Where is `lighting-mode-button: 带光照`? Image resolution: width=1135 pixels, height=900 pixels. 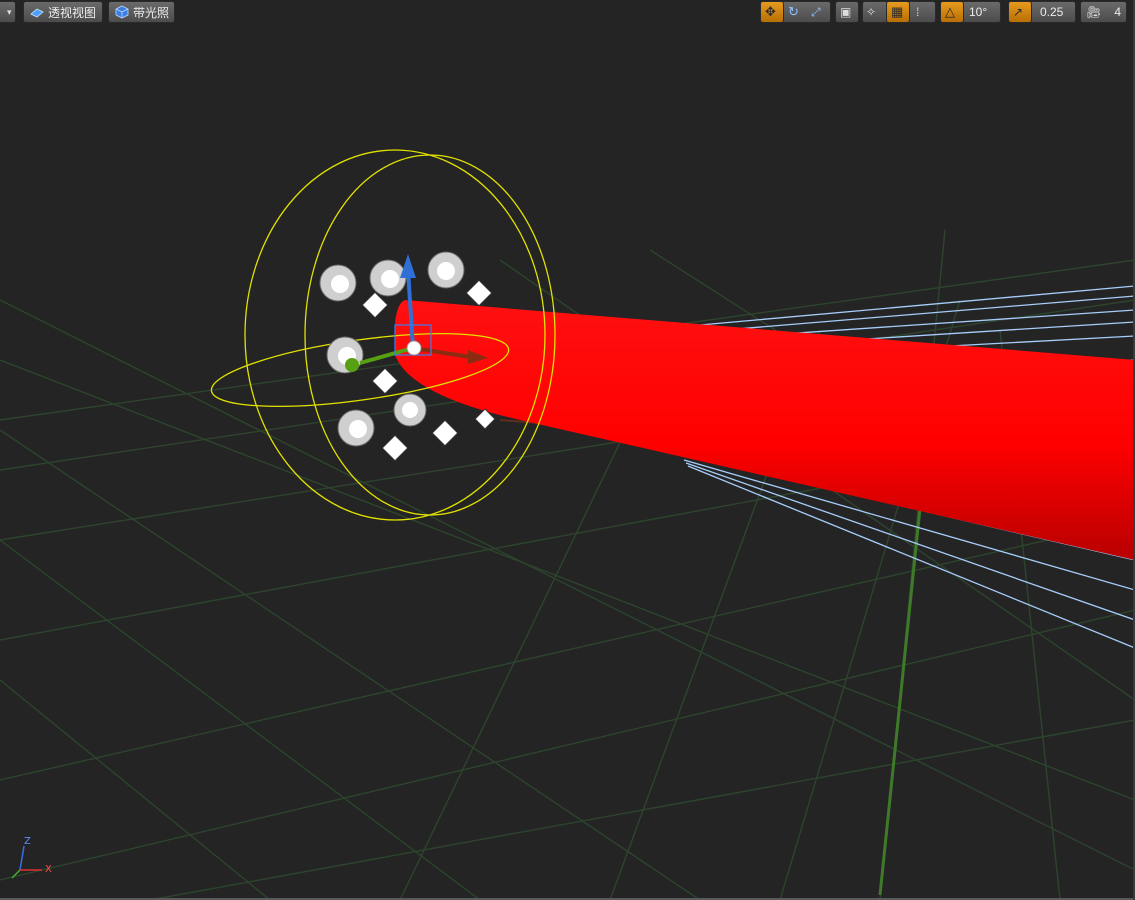 lighting-mode-button: 带光照 is located at coordinates (141, 12).